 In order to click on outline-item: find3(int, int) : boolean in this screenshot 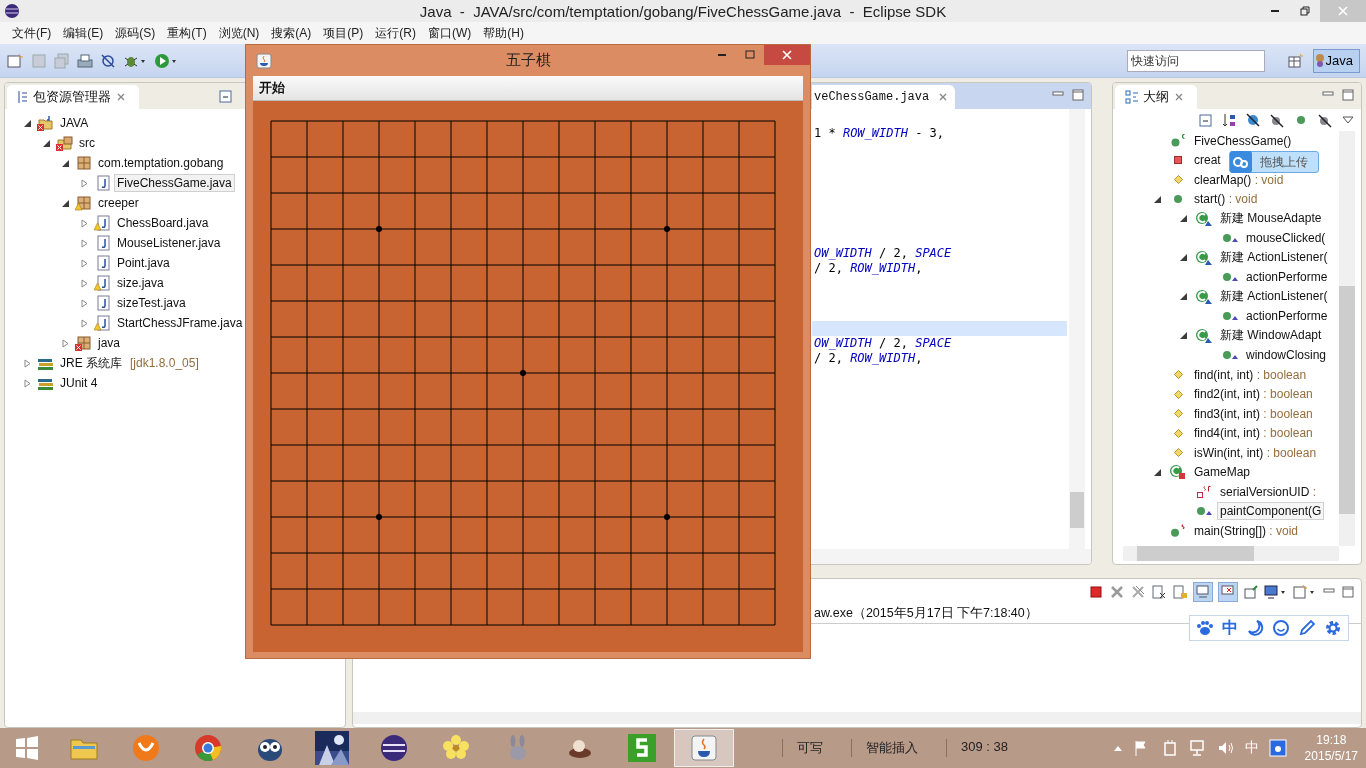, I will do `click(1253, 413)`.